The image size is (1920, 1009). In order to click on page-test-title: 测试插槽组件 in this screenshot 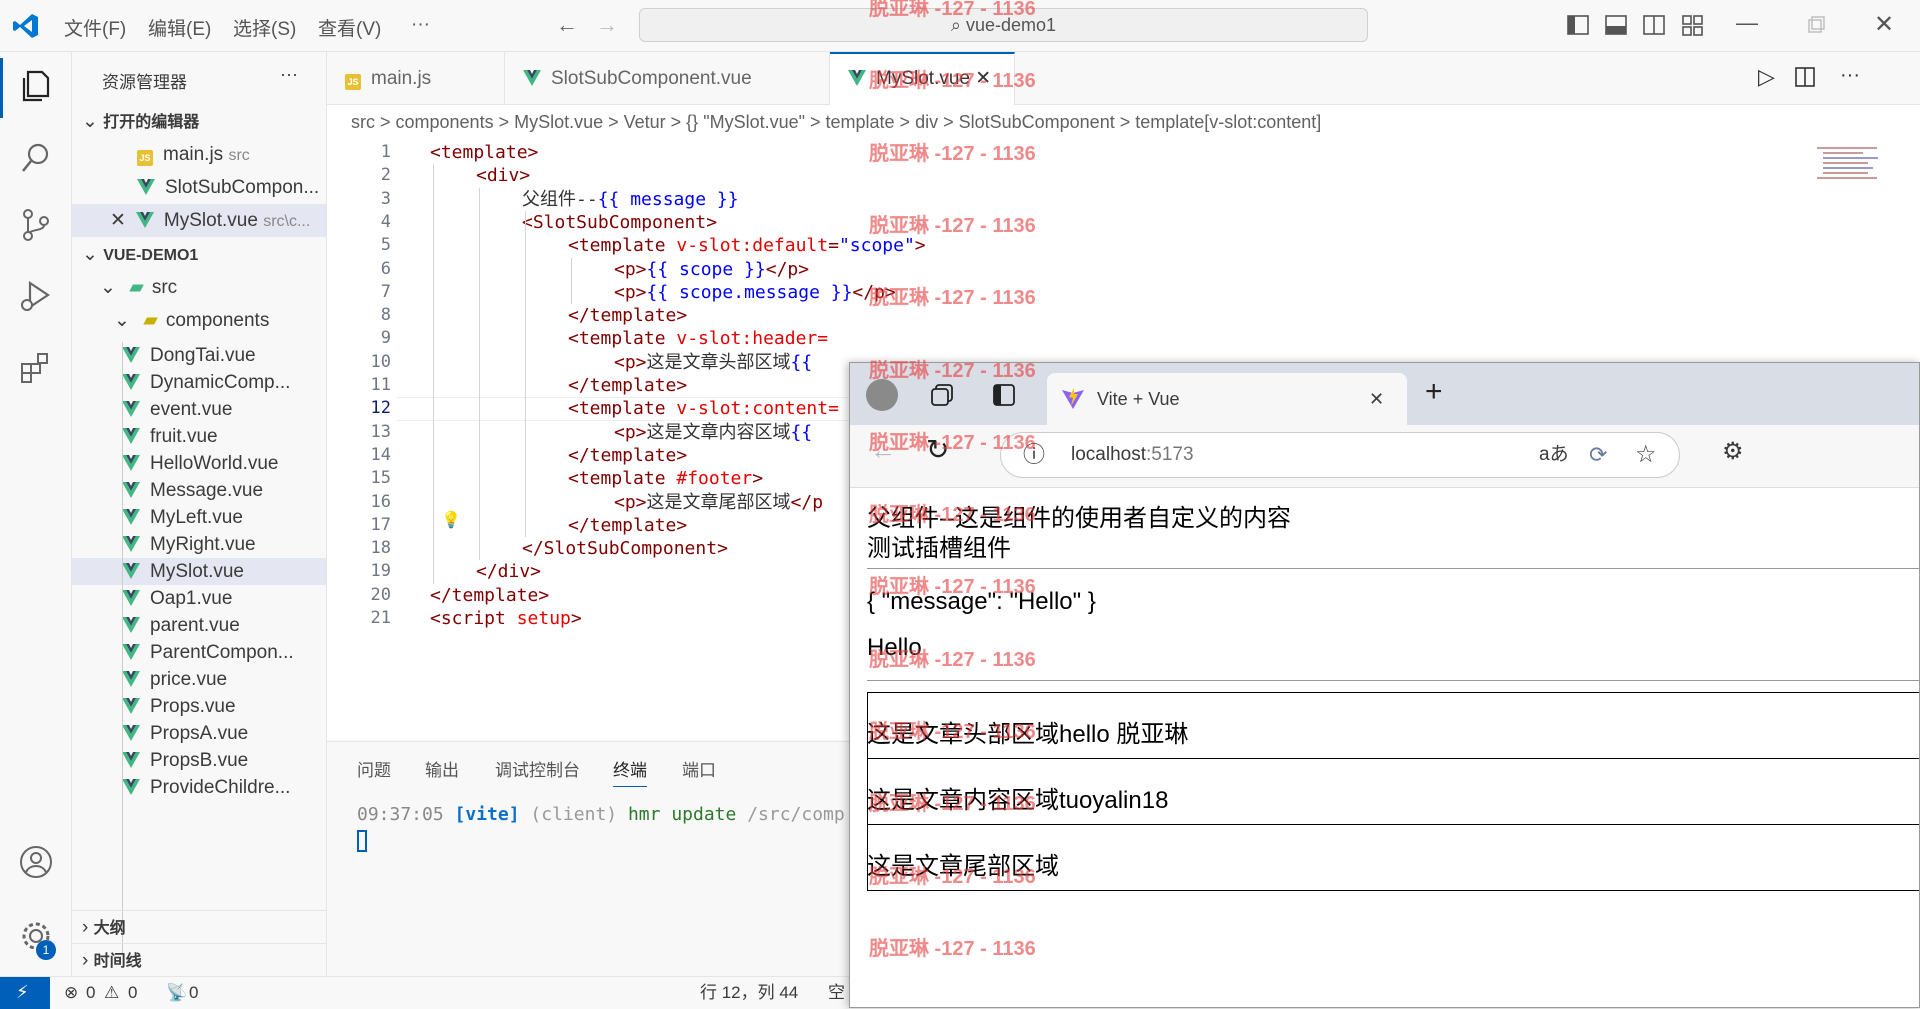, I will do `click(939, 548)`.